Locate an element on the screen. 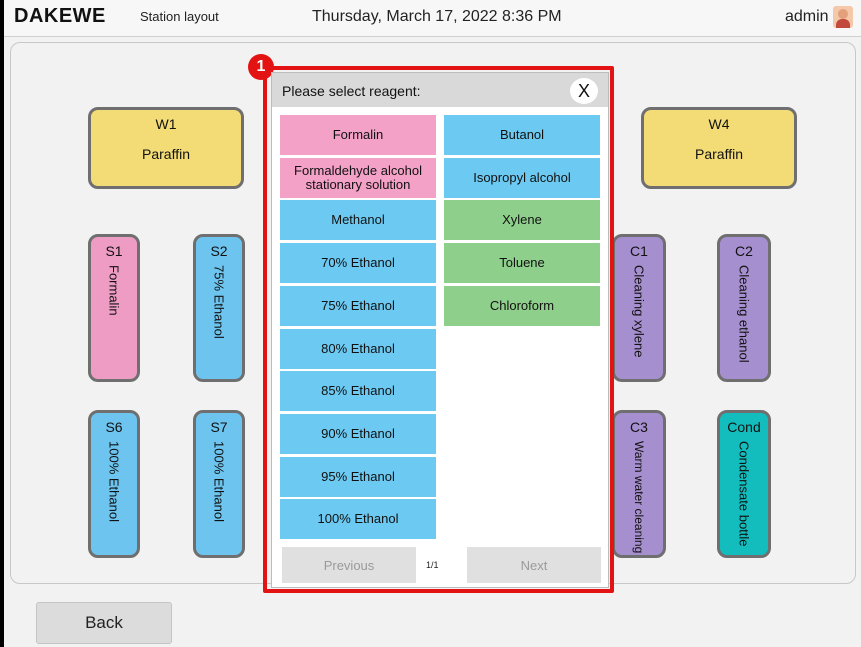 The height and width of the screenshot is (647, 861). station-id: W1 is located at coordinates (166, 124).